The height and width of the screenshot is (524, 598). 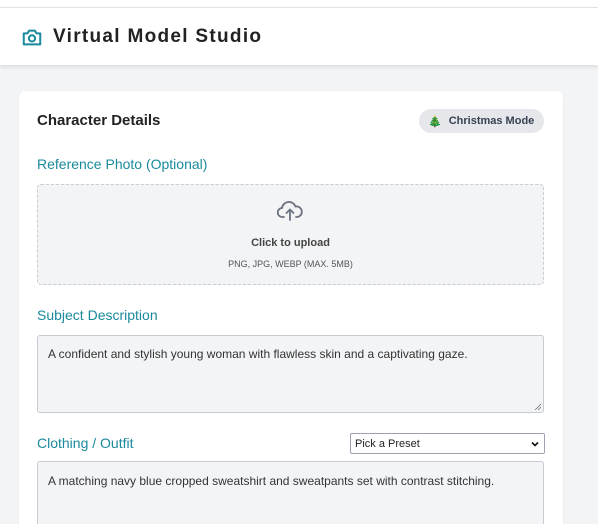 What do you see at coordinates (447, 443) in the screenshot?
I see `outfit-preset-select: Pick a Preset` at bounding box center [447, 443].